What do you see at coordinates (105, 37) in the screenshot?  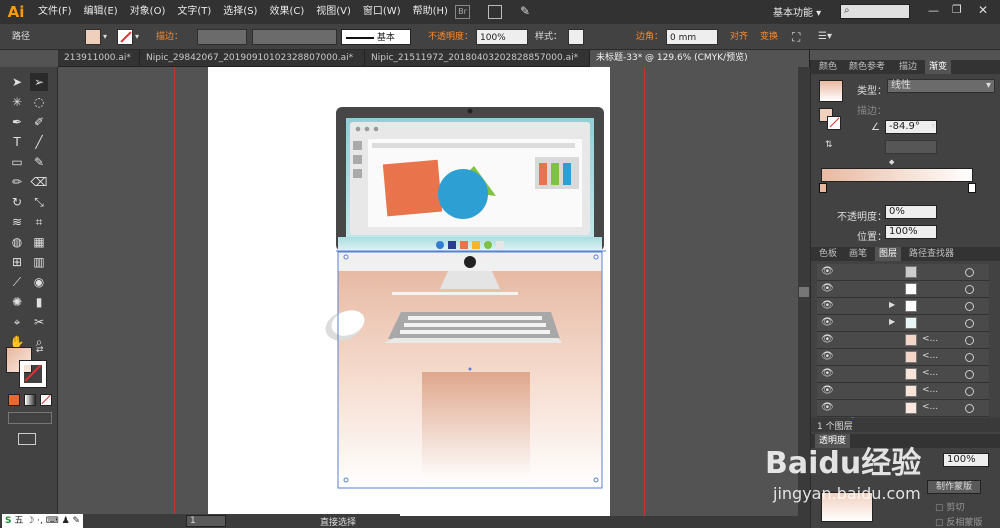 I see `fill-dropdown-icon: ▾` at bounding box center [105, 37].